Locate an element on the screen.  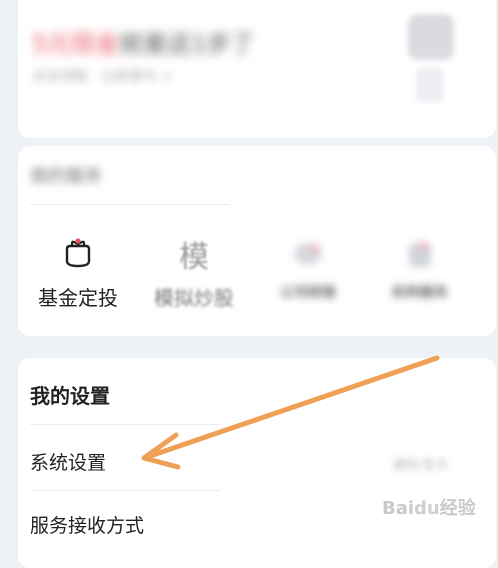
promo-image-shadow is located at coordinates (430, 85).